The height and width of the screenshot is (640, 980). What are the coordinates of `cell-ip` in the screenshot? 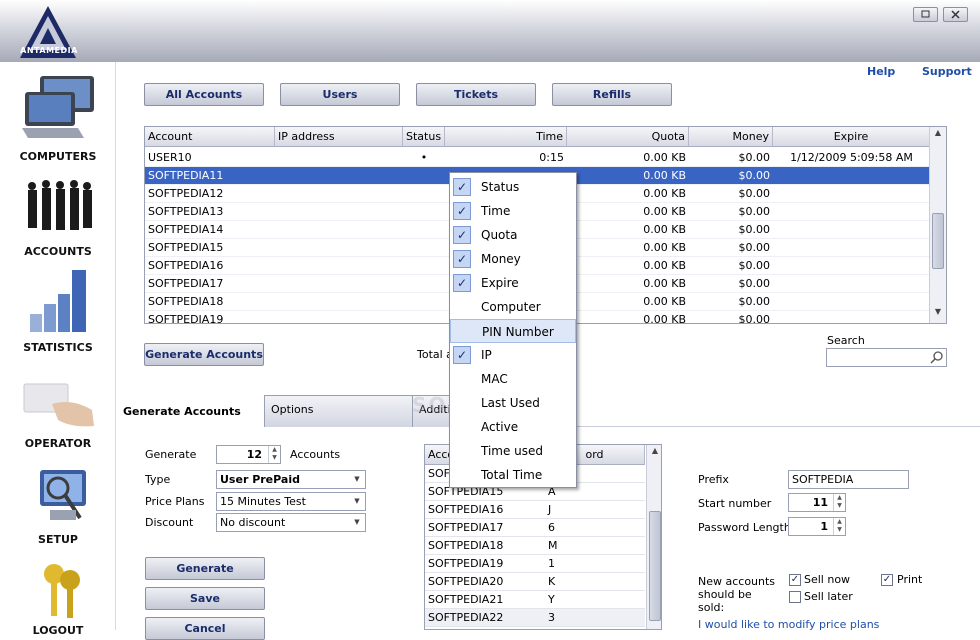 It's located at (339, 230).